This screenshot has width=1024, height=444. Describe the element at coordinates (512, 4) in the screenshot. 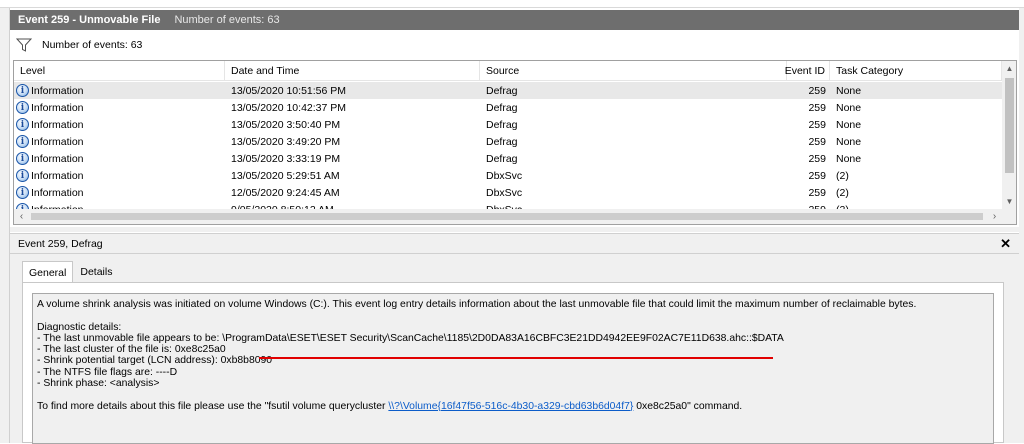

I see `top-strip` at that location.